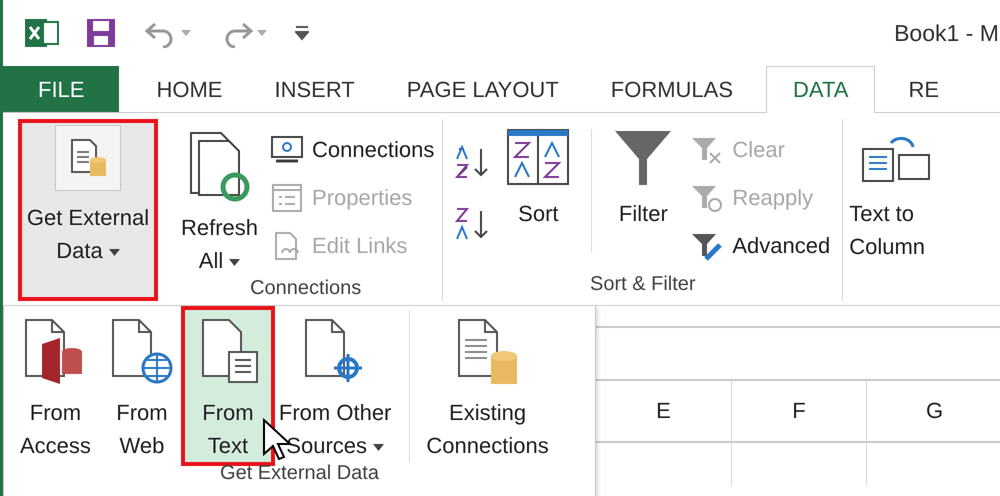 This screenshot has width=1000, height=496. What do you see at coordinates (643, 196) in the screenshot?
I see `filter-button: Filter` at bounding box center [643, 196].